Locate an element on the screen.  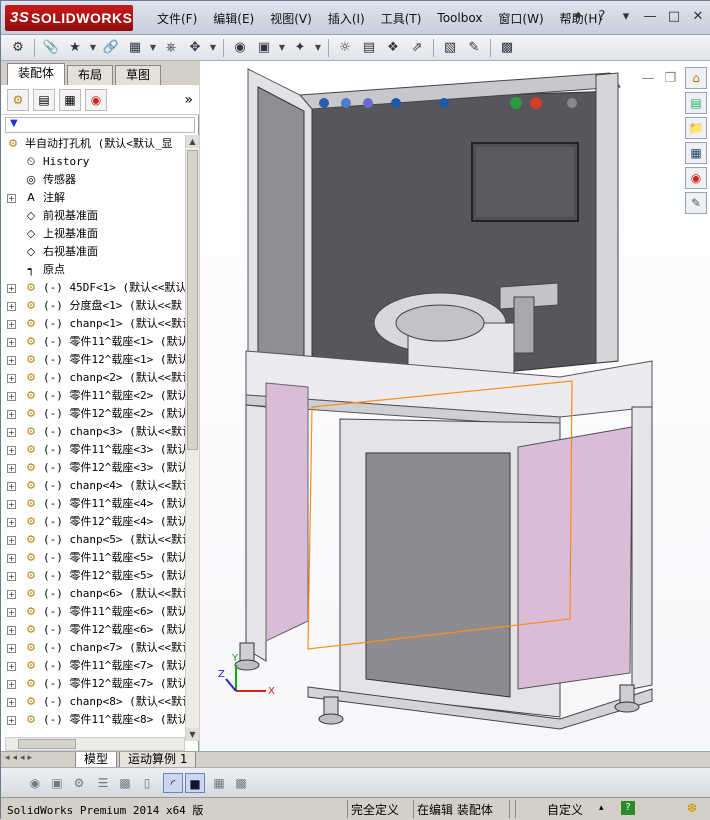
tree-component: + ⚙ (-) 零件12^载座<6> (默认 is located at coordinates (93, 630).